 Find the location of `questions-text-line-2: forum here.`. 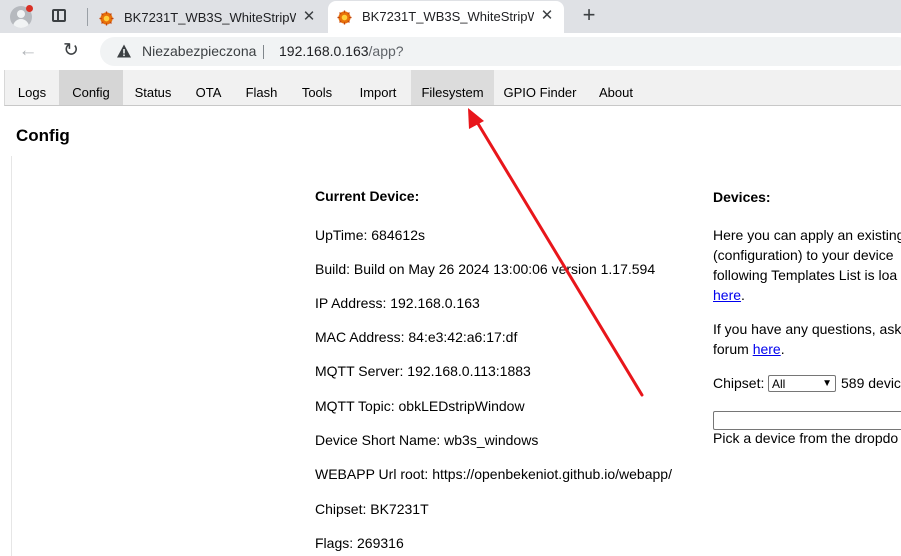

questions-text-line-2: forum here. is located at coordinates (749, 349).